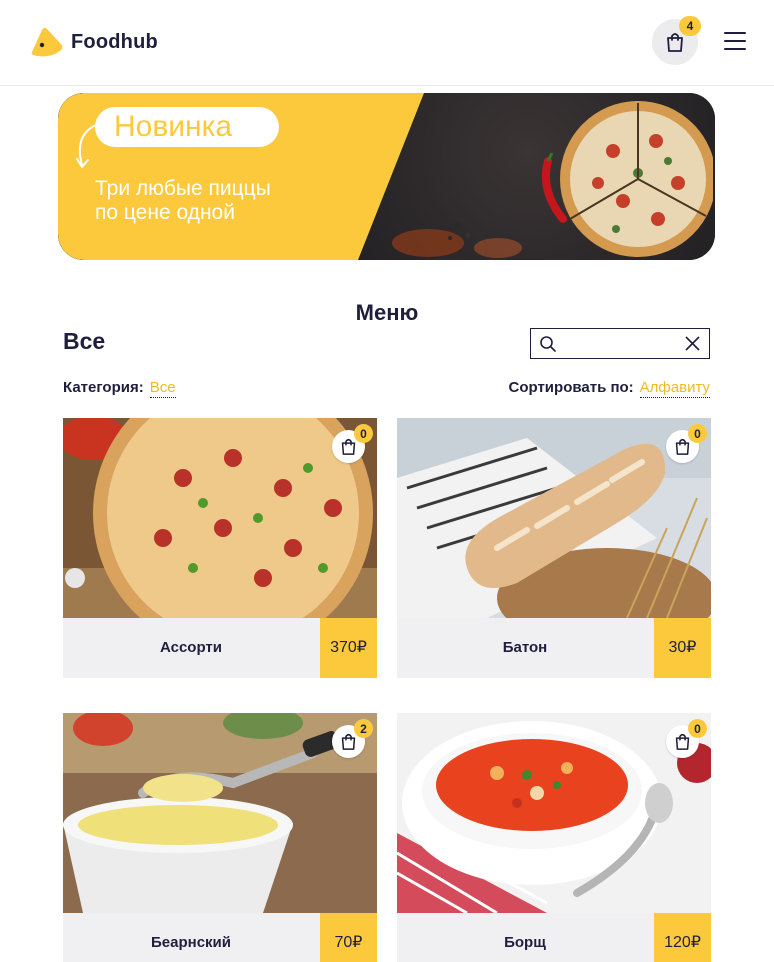 The height and width of the screenshot is (962, 774). I want to click on add-to-cart-button: 2, so click(352, 738).